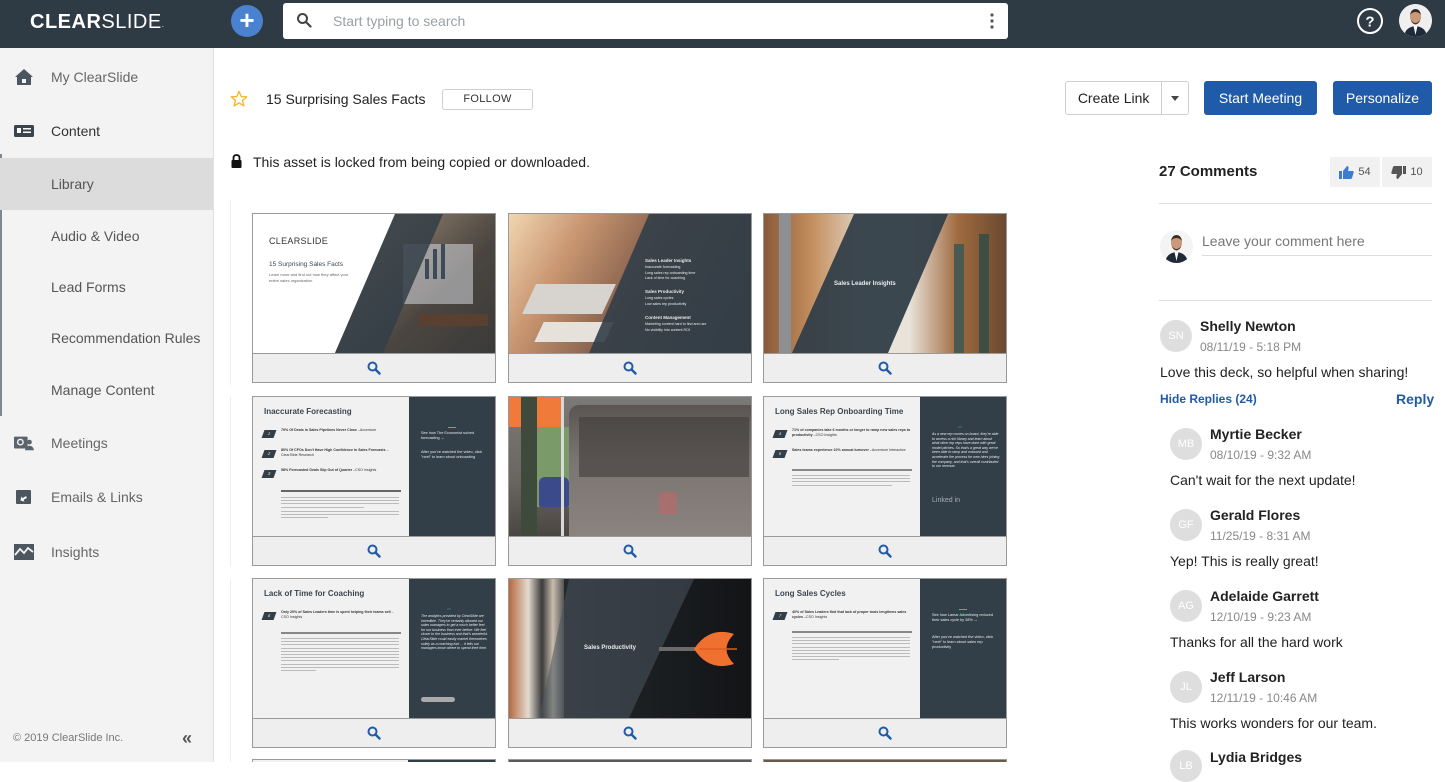 The height and width of the screenshot is (782, 1445). What do you see at coordinates (24, 443) in the screenshot?
I see `meetings-icon` at bounding box center [24, 443].